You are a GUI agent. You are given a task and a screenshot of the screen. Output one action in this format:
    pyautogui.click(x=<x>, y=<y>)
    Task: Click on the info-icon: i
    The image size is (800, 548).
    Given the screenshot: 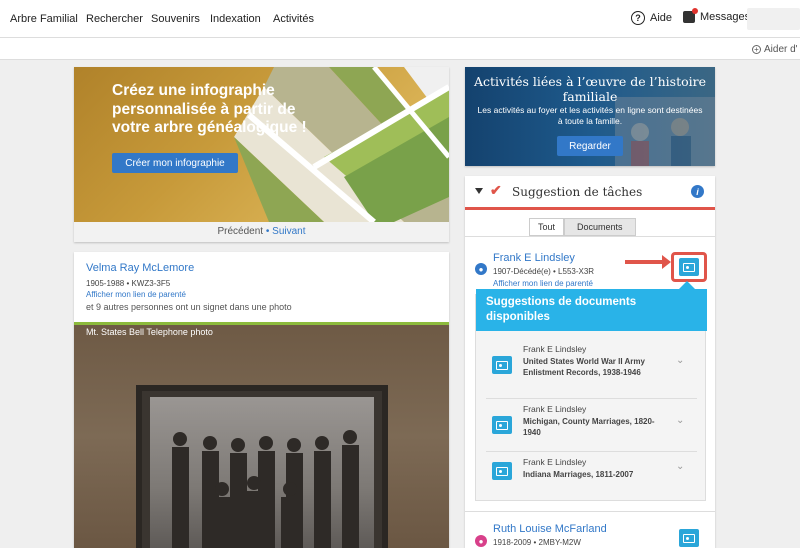 What is the action you would take?
    pyautogui.click(x=697, y=191)
    